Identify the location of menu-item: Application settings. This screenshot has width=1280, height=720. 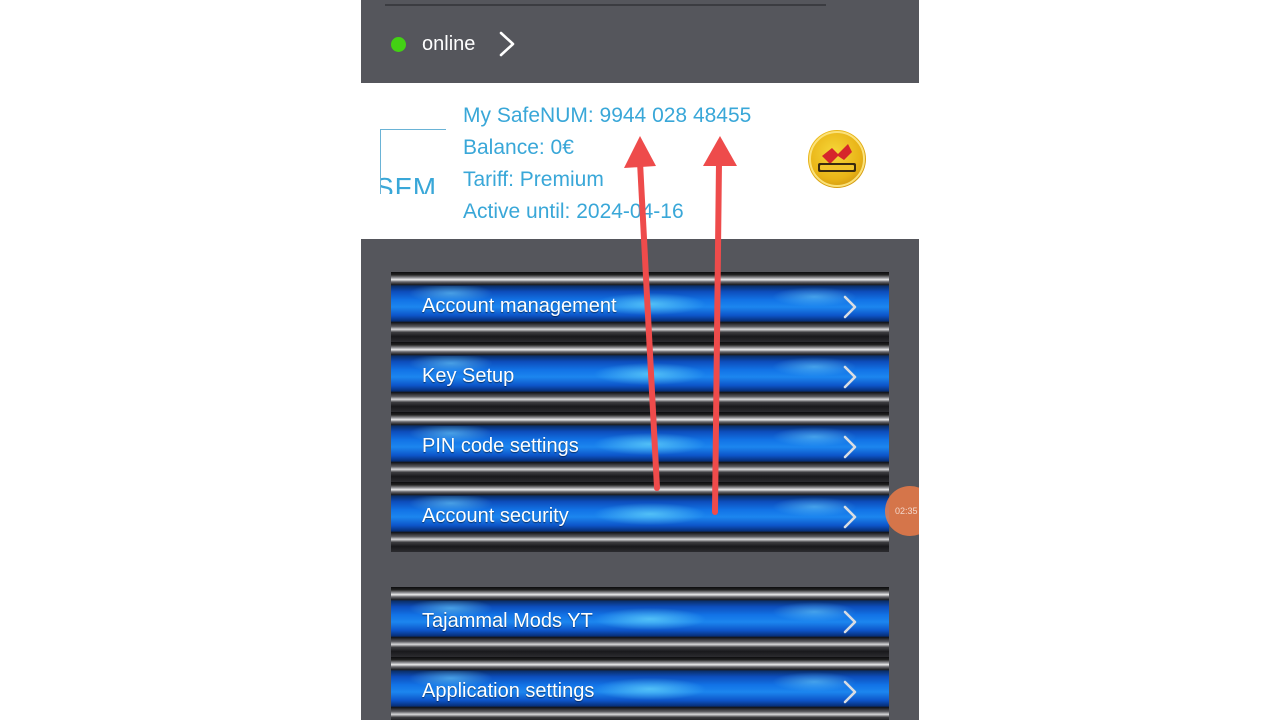
(640, 688).